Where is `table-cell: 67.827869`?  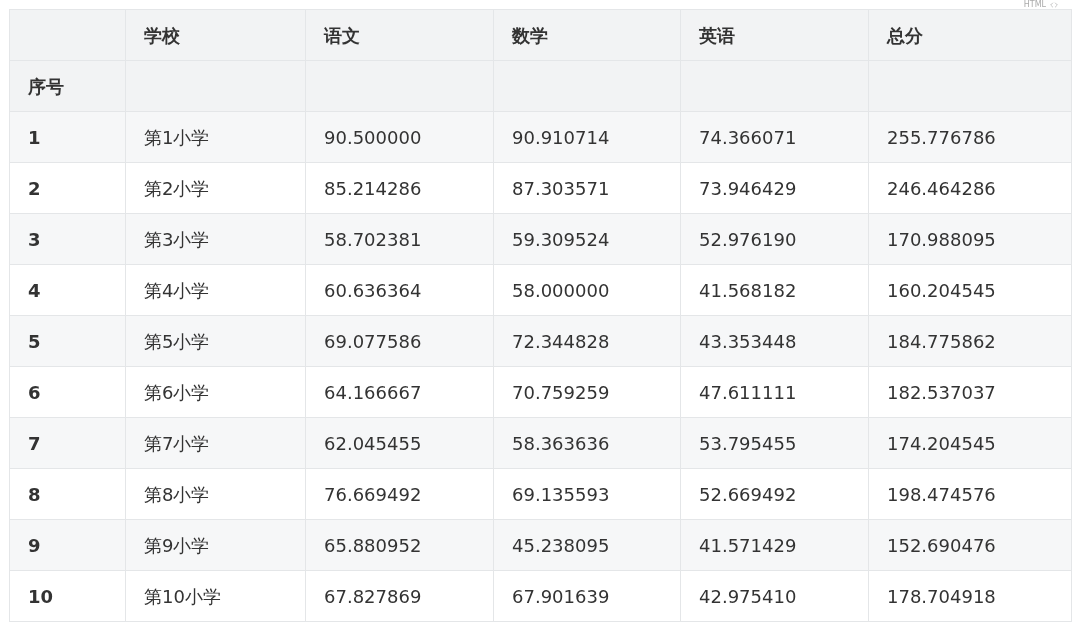
table-cell: 67.827869 is located at coordinates (399, 596).